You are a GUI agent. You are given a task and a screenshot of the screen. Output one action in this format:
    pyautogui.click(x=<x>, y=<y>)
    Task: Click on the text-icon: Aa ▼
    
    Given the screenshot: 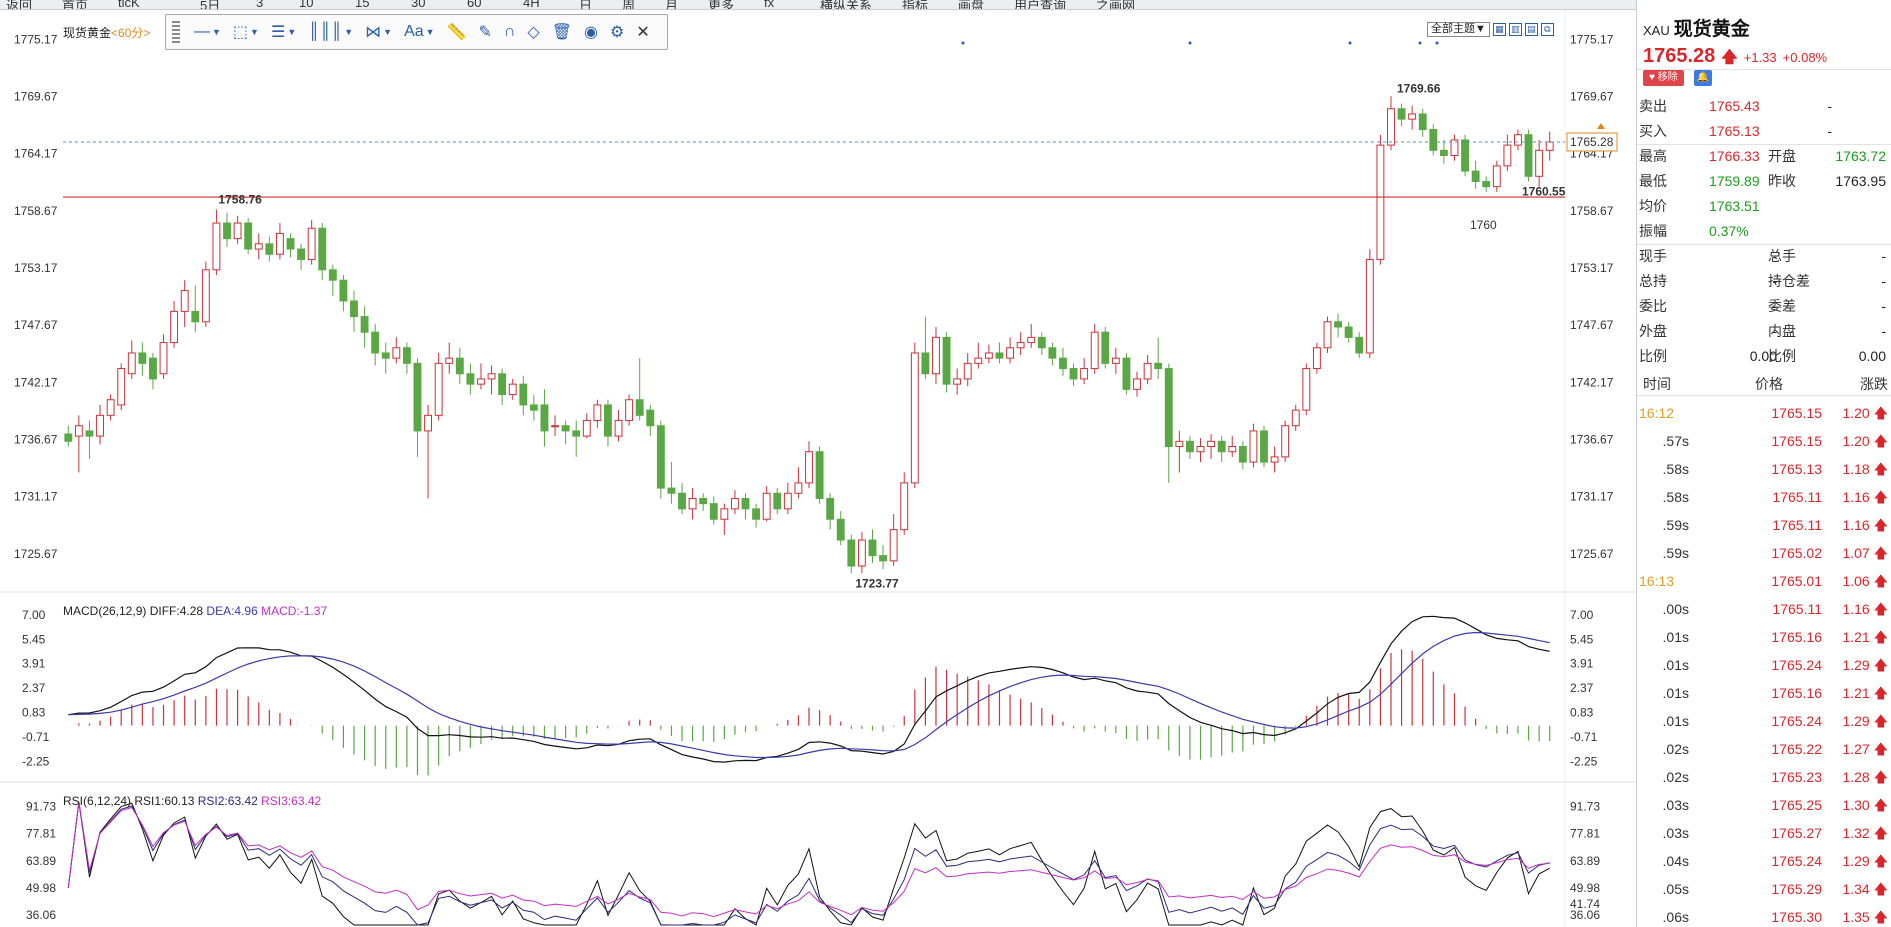 What is the action you would take?
    pyautogui.click(x=419, y=32)
    